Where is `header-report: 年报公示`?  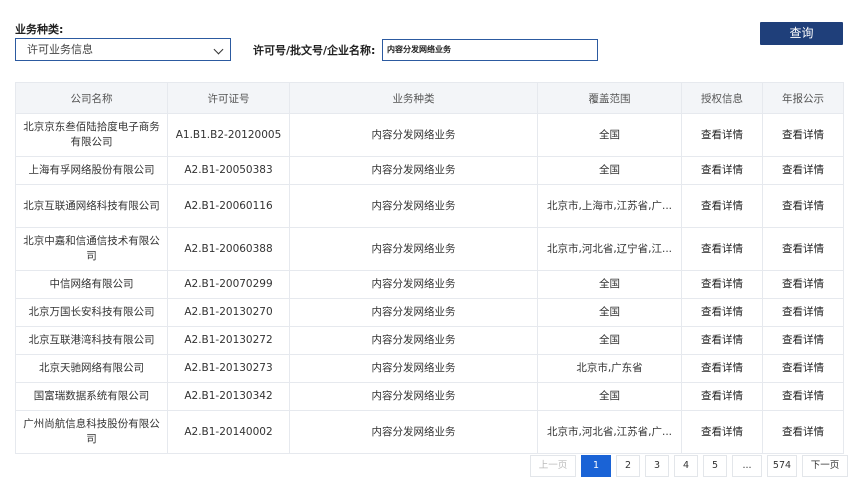
header-report: 年报公示 is located at coordinates (803, 98).